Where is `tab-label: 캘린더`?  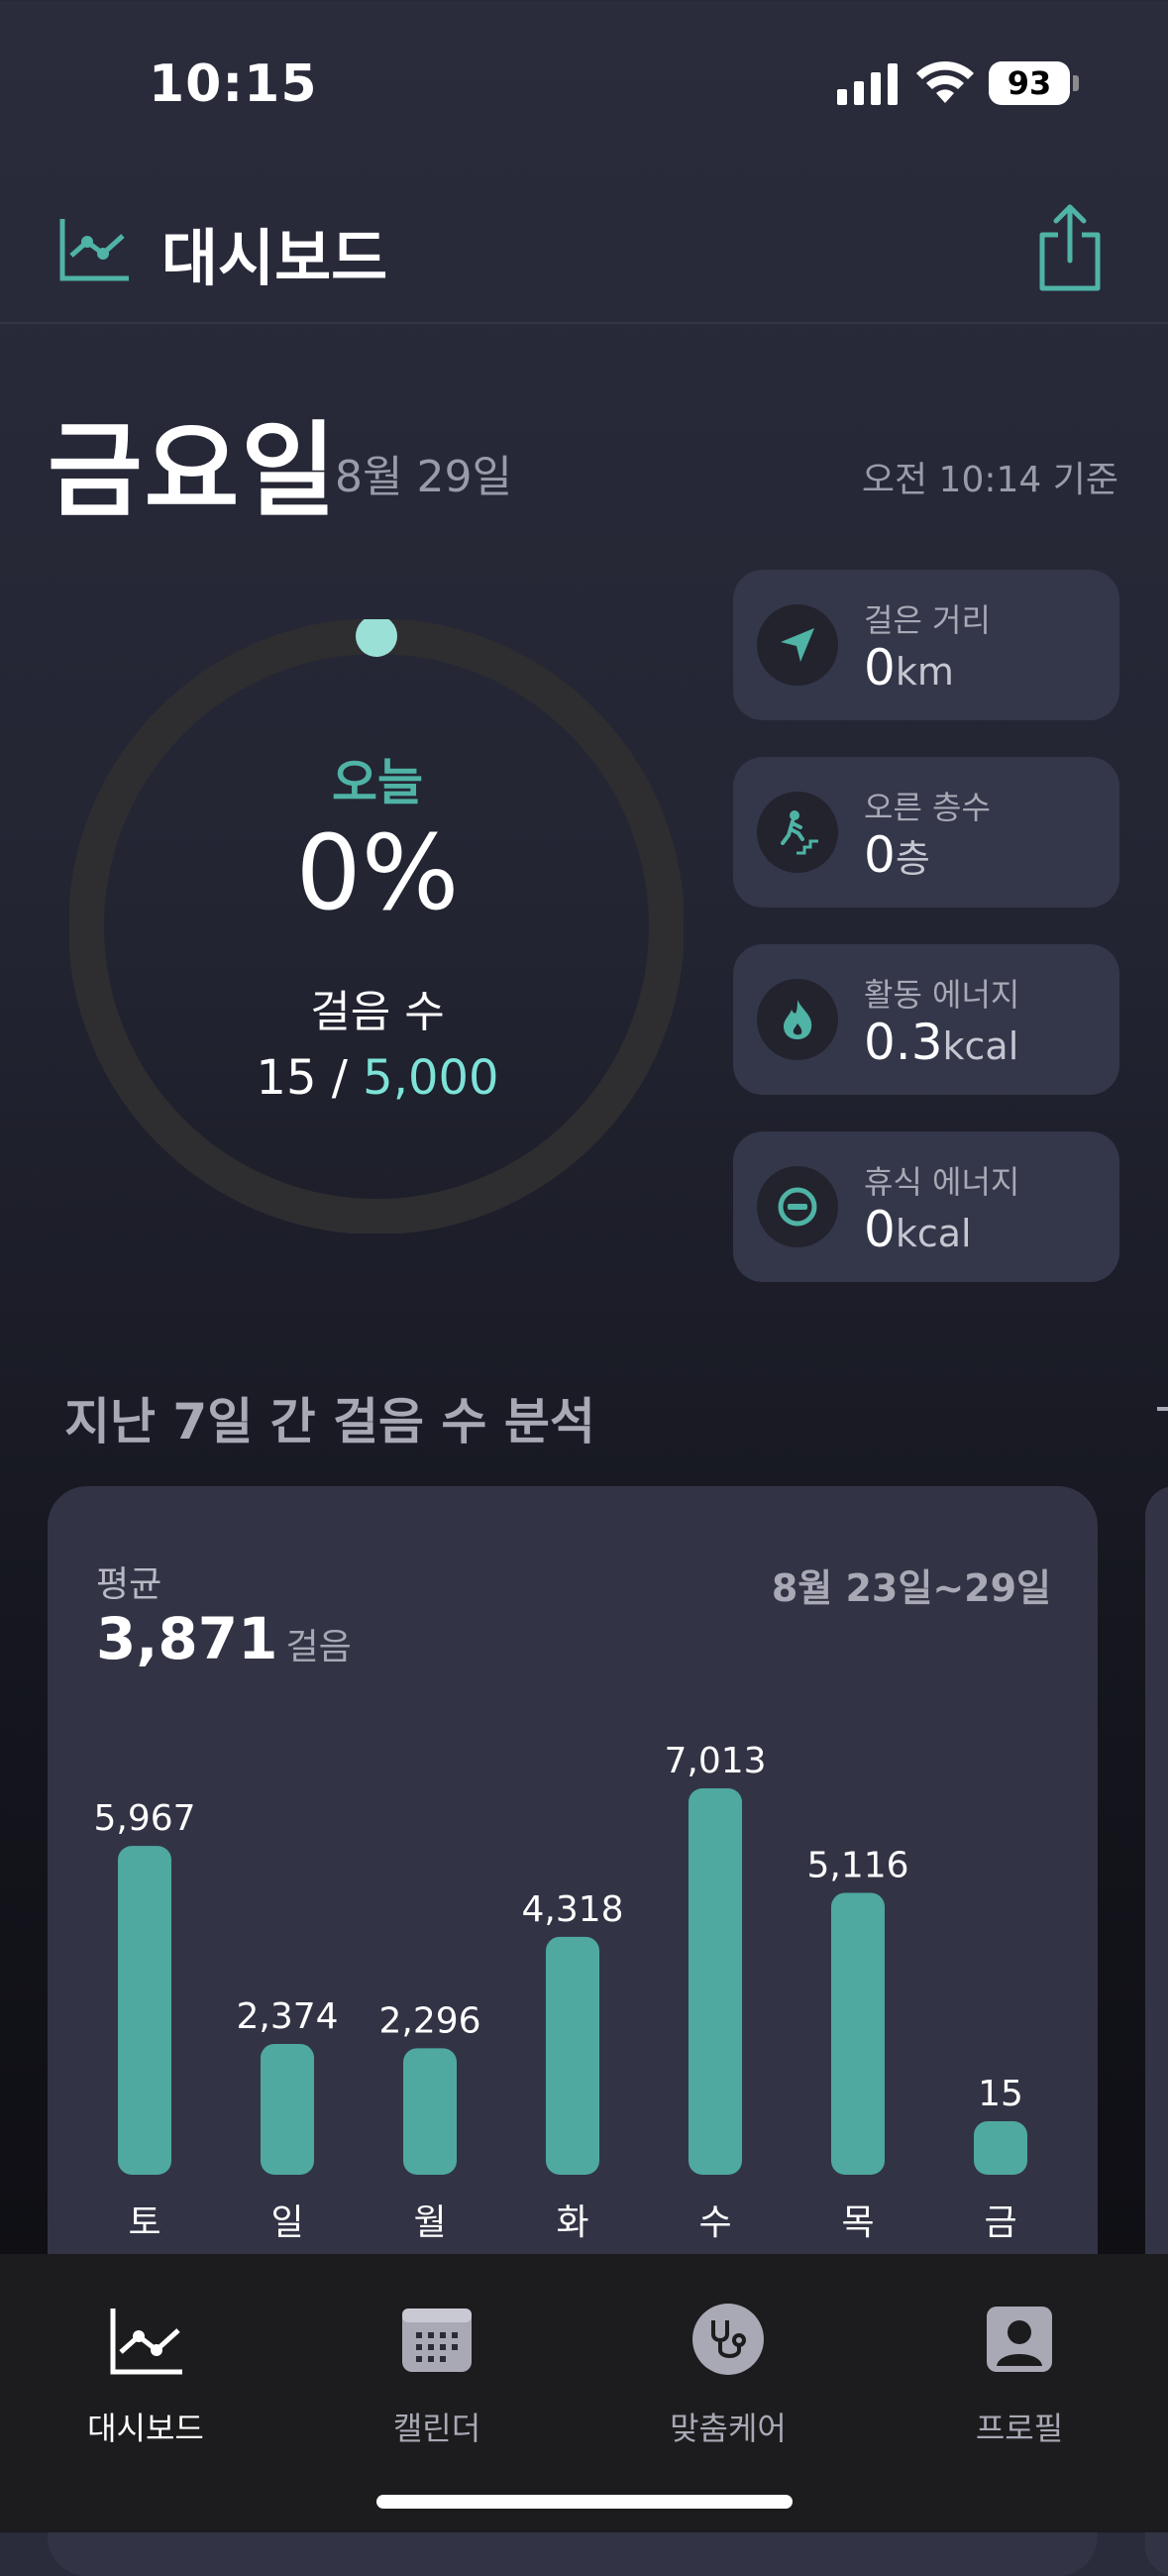
tab-label: 캘린더 is located at coordinates (436, 2429).